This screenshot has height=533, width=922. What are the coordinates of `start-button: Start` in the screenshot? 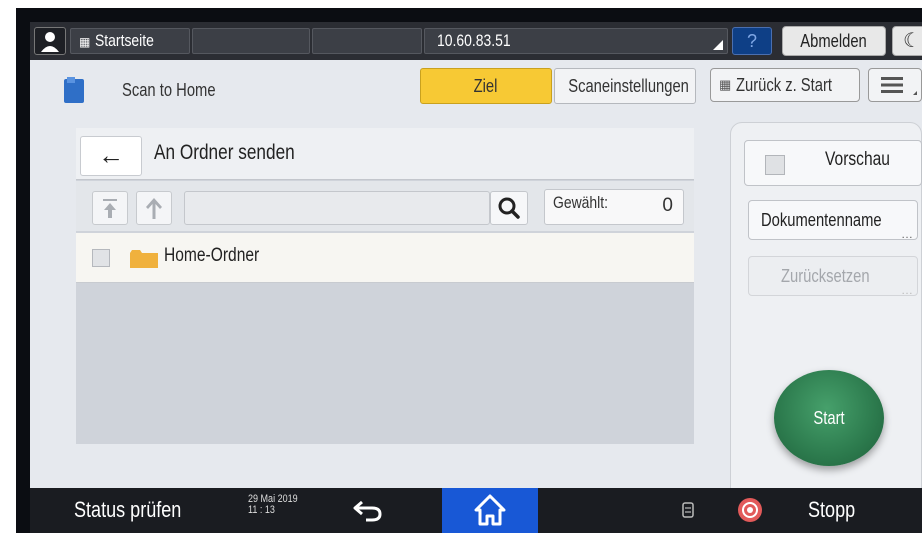 It's located at (829, 418).